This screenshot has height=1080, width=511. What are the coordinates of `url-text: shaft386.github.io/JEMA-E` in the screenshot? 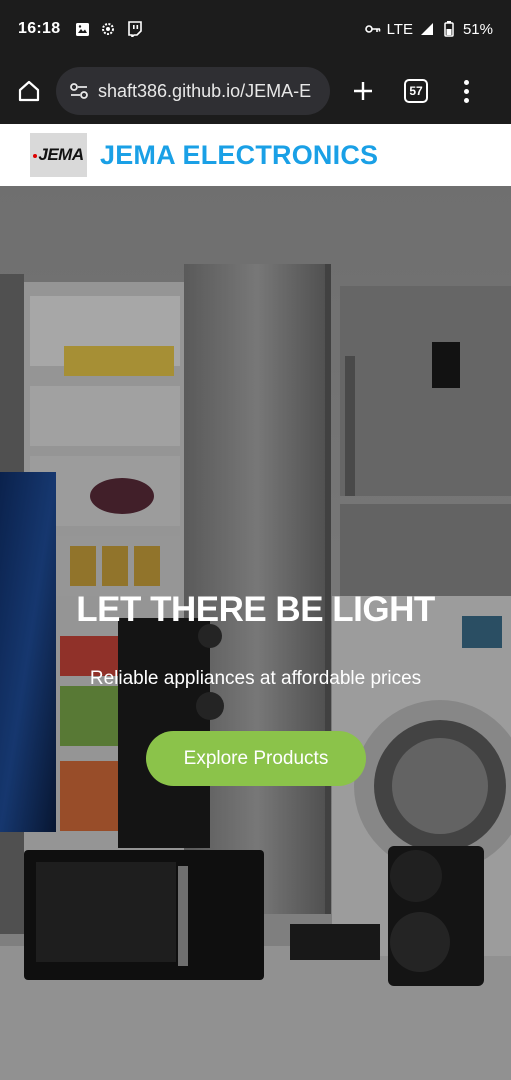 It's located at (205, 90).